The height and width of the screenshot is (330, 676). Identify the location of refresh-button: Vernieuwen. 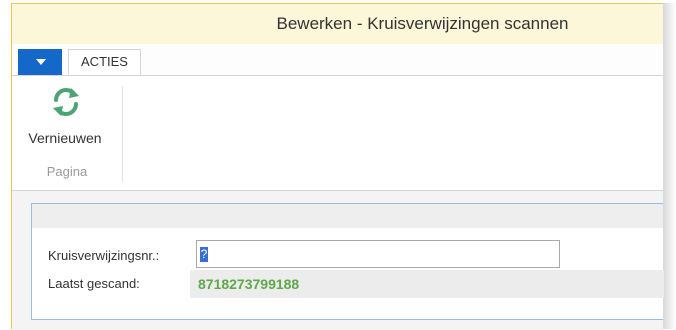
(65, 119).